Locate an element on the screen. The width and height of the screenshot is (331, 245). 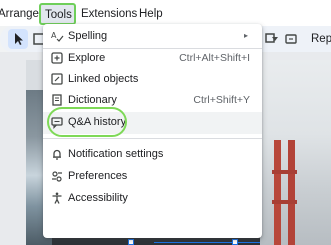
menu-item-label: Dictionary is located at coordinates (92, 100).